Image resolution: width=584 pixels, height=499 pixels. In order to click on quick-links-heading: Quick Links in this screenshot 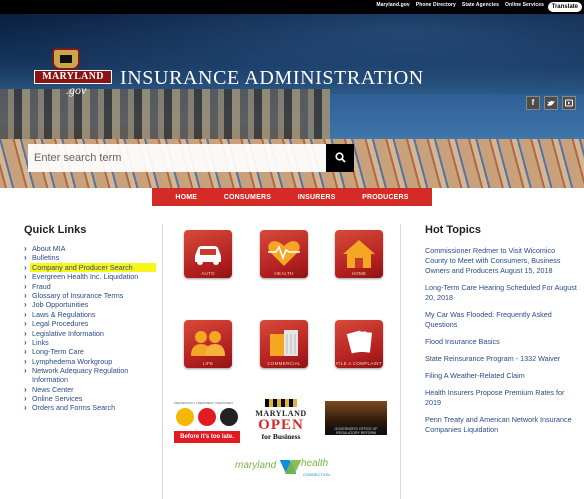, I will do `click(55, 230)`.